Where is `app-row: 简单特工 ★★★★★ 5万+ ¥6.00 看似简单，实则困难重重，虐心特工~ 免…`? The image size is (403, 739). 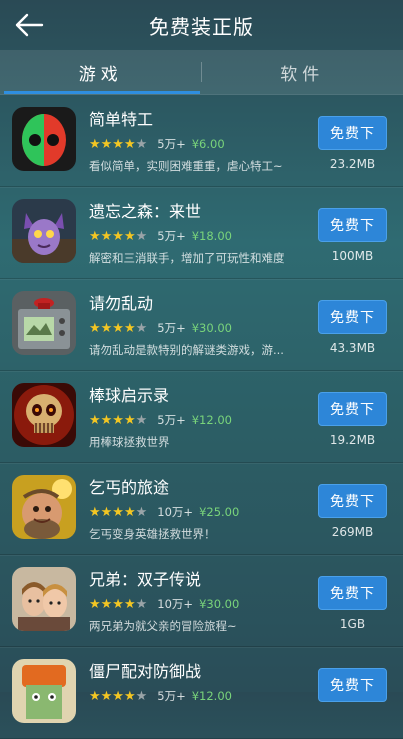
app-row: 简单特工 ★★★★★ 5万+ ¥6.00 看似简单，实则困难重重，虐心特工~ 免… is located at coordinates (201, 141).